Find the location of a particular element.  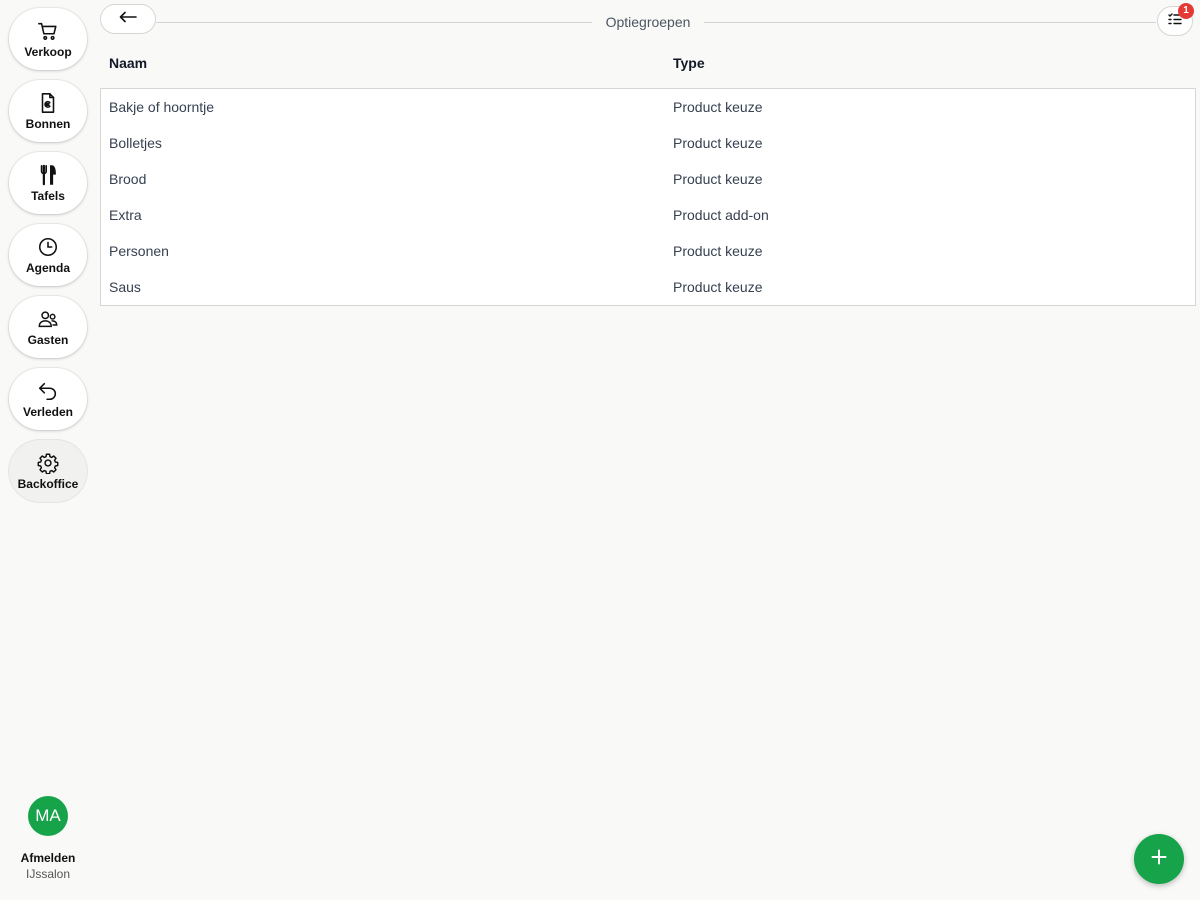

nav-label: Agenda is located at coordinates (47, 268).